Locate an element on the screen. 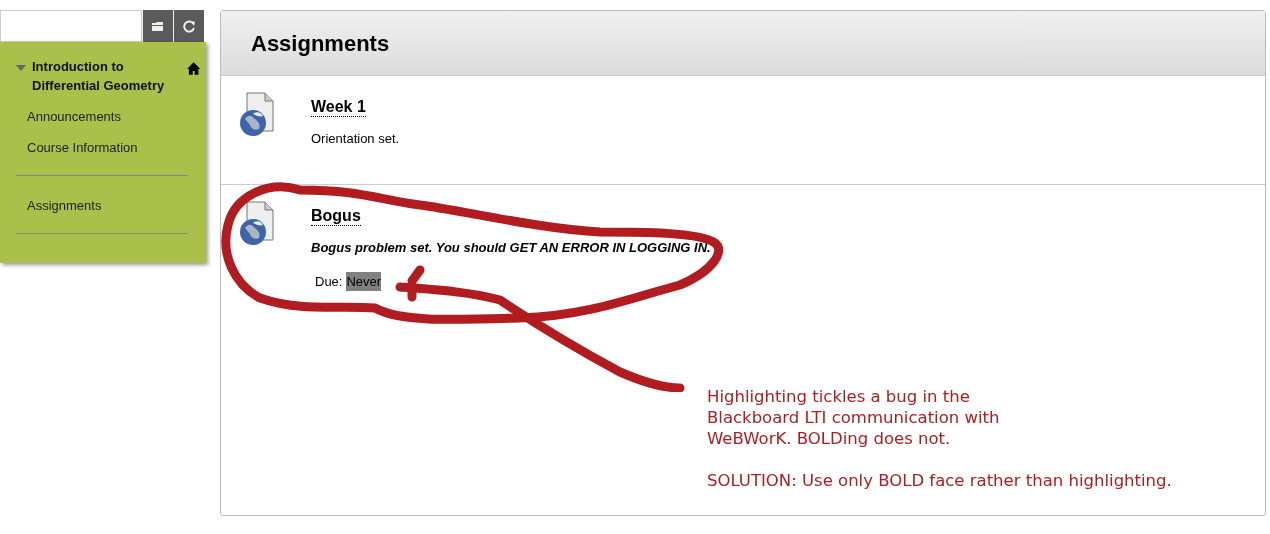 The height and width of the screenshot is (534, 1270). page-title: Assignments is located at coordinates (320, 43).